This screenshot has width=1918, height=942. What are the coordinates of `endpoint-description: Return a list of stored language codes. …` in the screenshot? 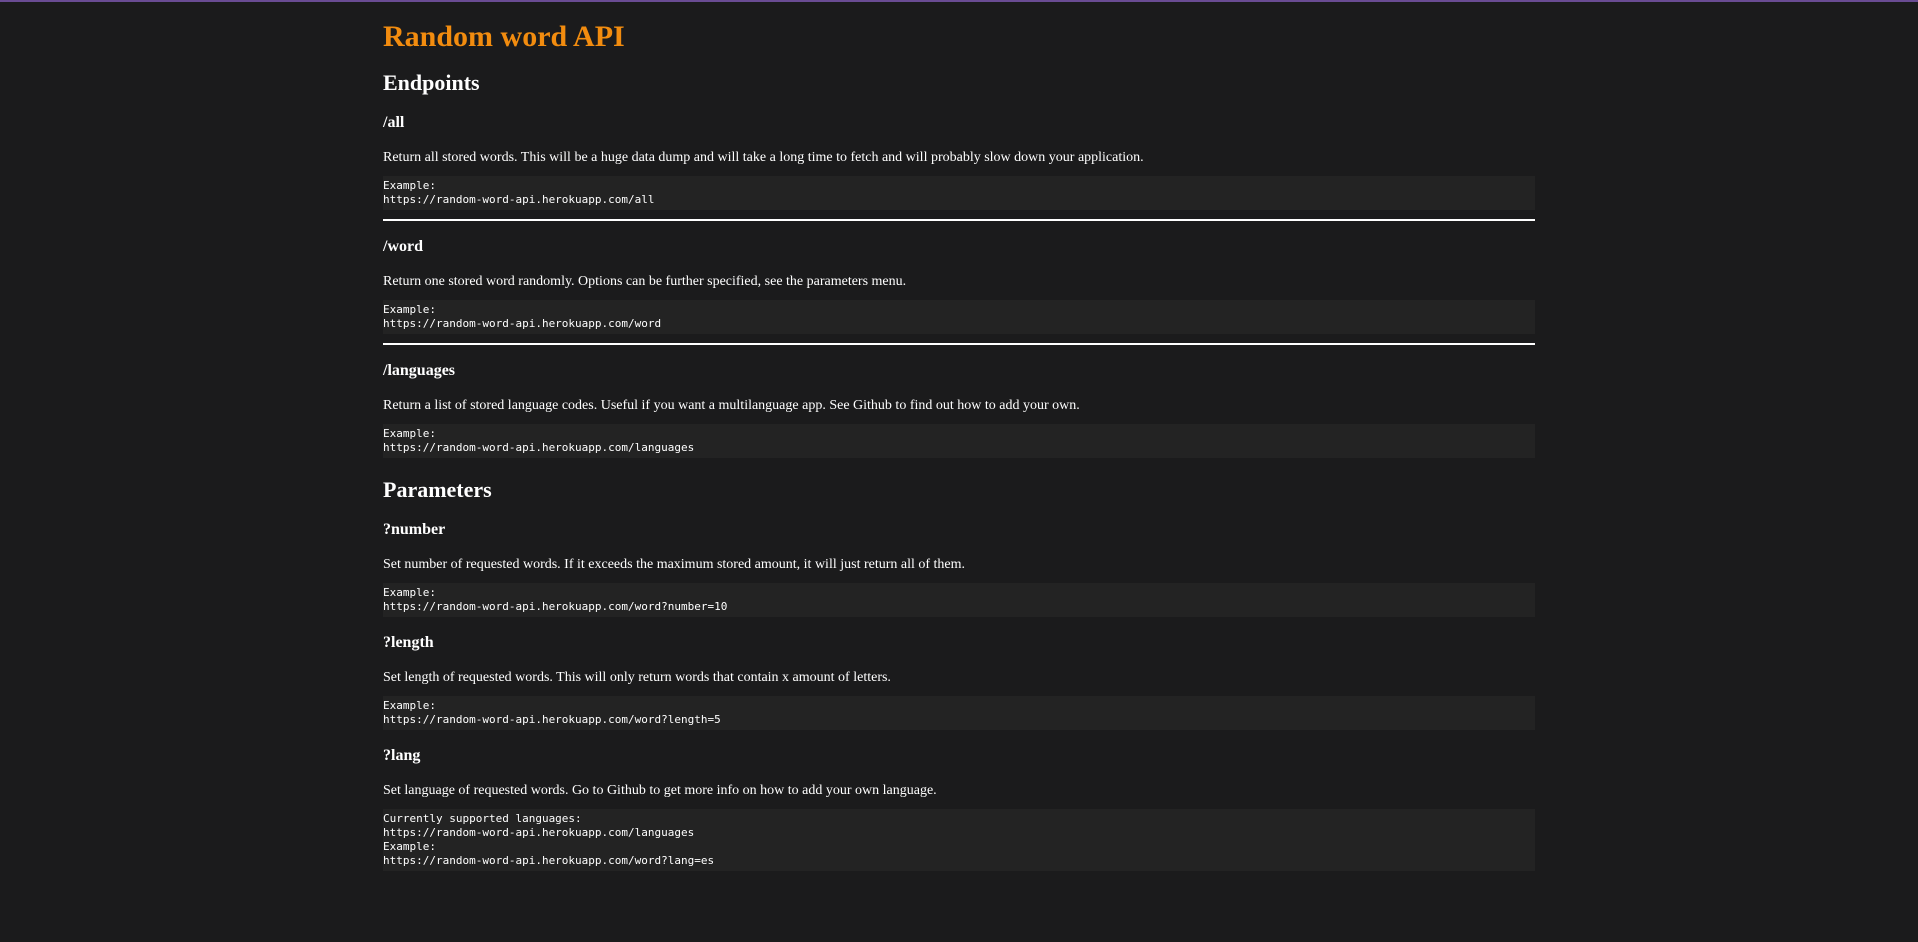 It's located at (731, 405).